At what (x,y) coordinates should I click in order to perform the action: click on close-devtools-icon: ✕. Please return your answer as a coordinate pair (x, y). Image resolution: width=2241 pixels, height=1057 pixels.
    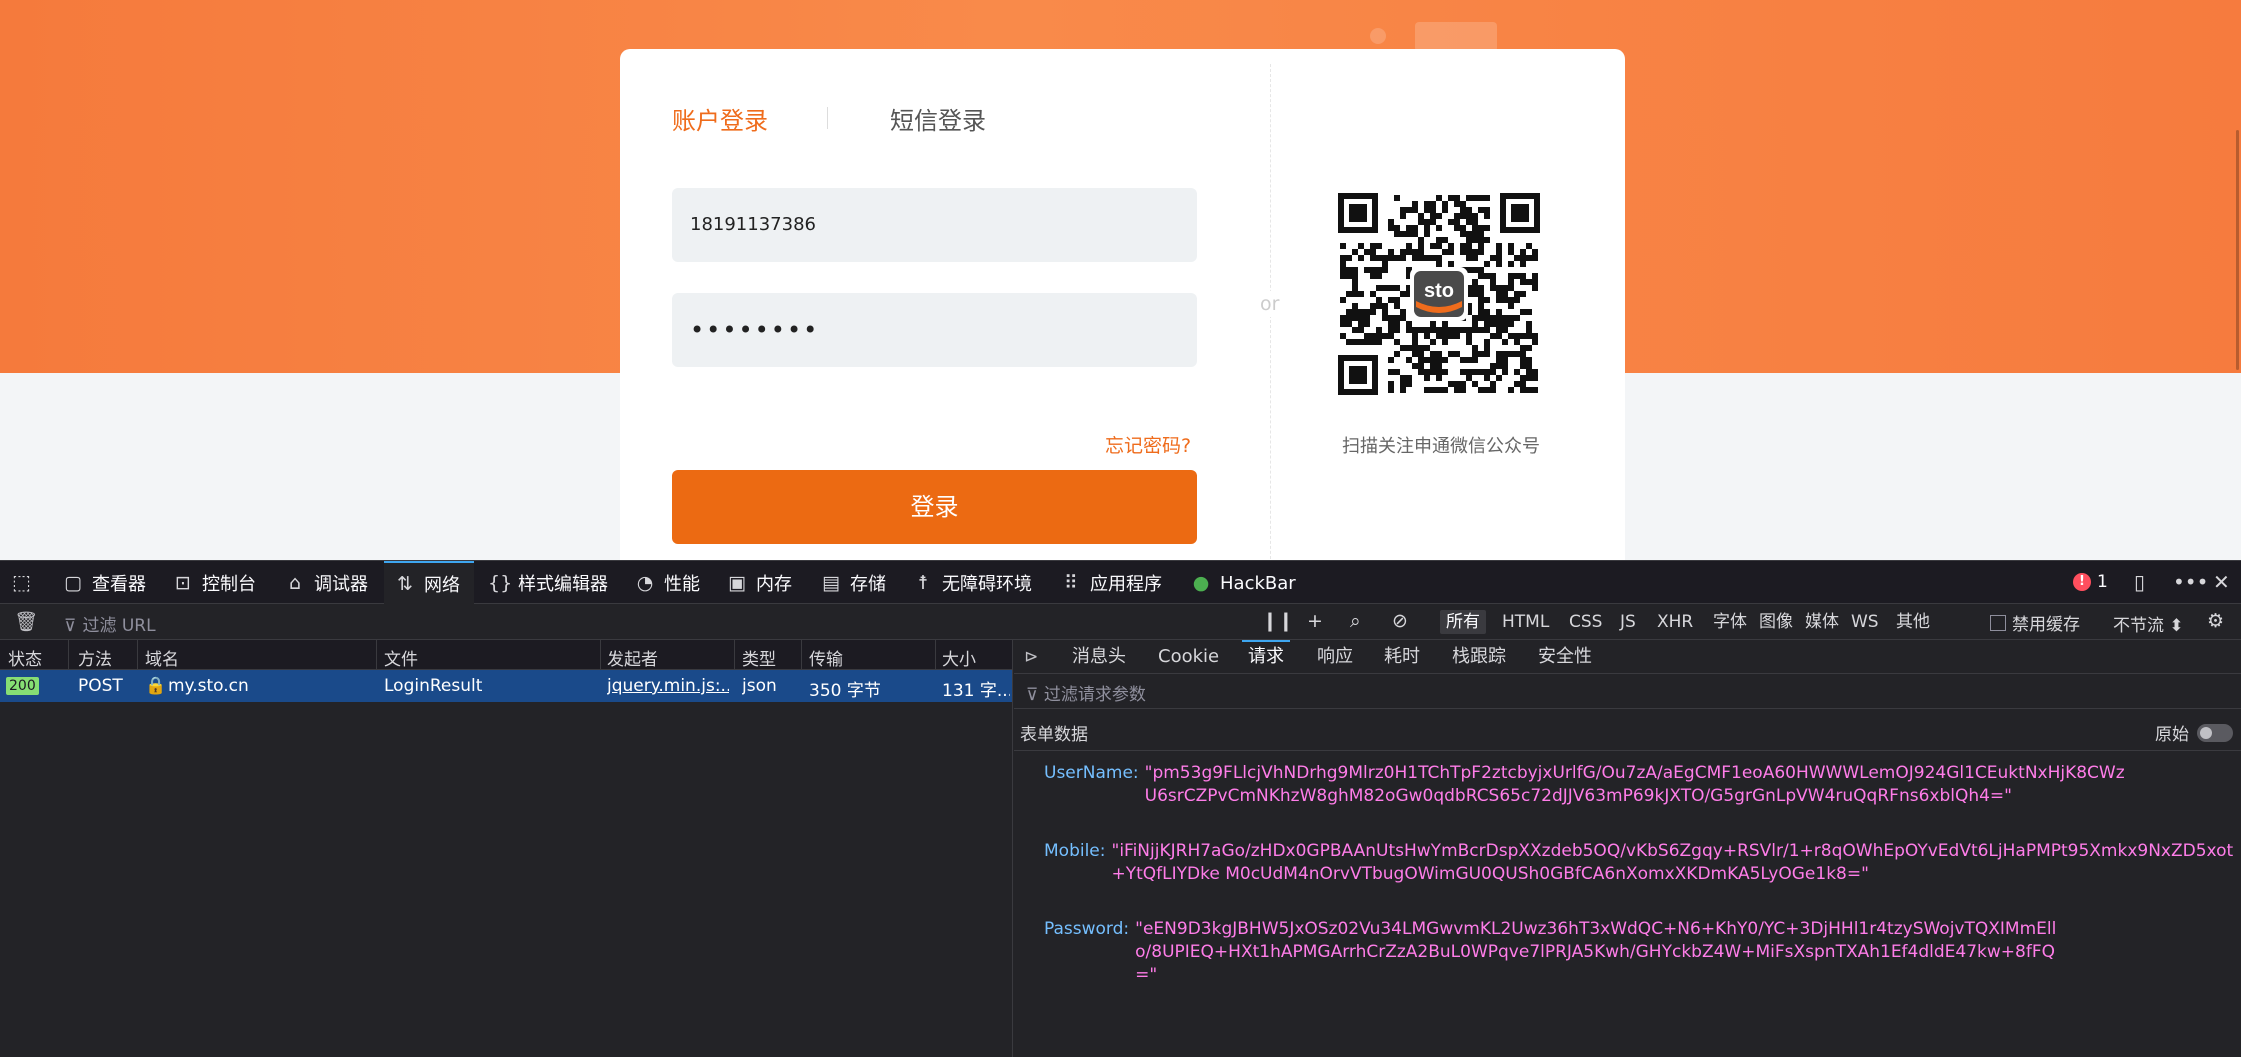
    Looking at the image, I should click on (2221, 582).